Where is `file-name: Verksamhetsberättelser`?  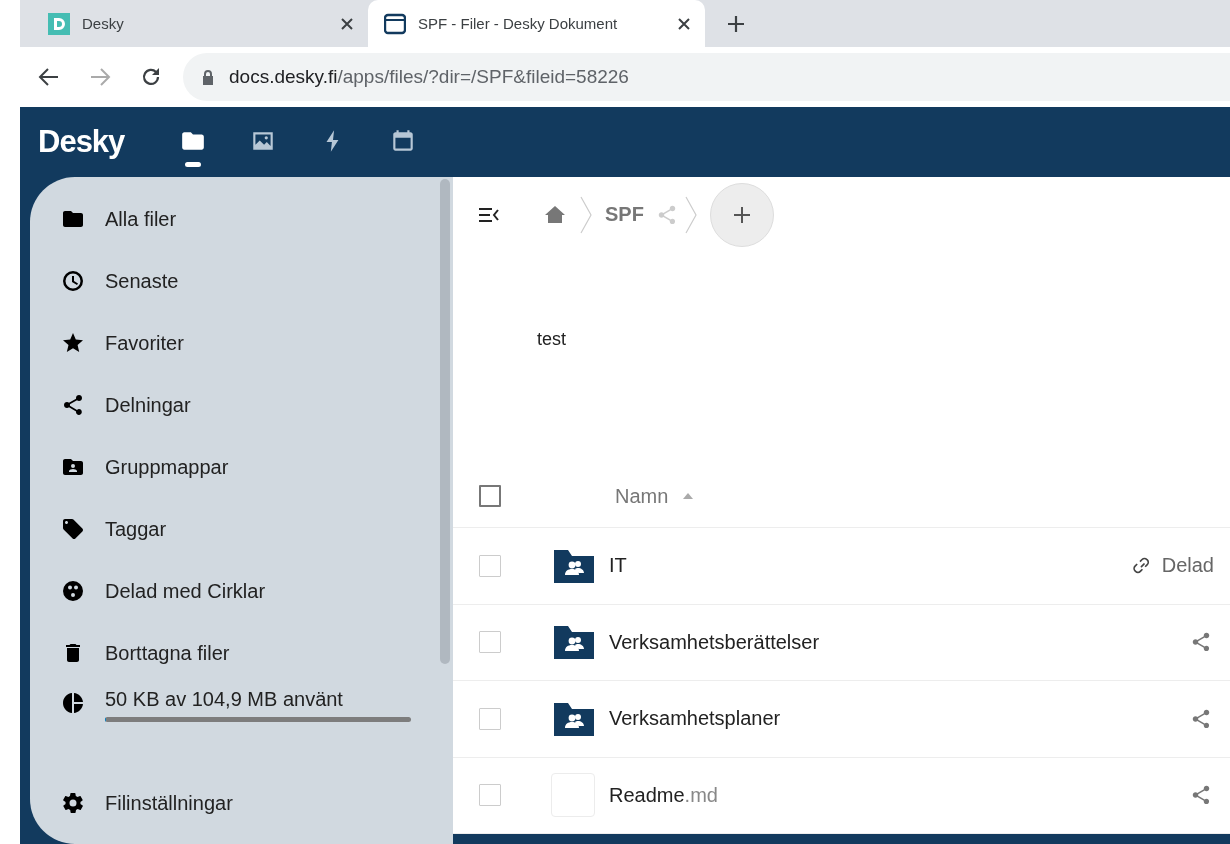 file-name: Verksamhetsberättelser is located at coordinates (899, 642).